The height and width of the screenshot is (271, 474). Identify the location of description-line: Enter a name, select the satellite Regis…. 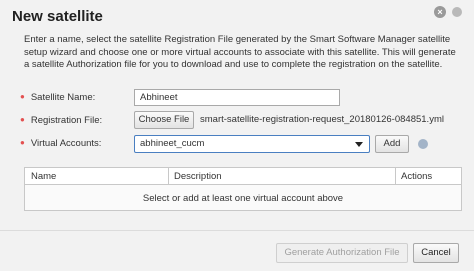
(237, 39).